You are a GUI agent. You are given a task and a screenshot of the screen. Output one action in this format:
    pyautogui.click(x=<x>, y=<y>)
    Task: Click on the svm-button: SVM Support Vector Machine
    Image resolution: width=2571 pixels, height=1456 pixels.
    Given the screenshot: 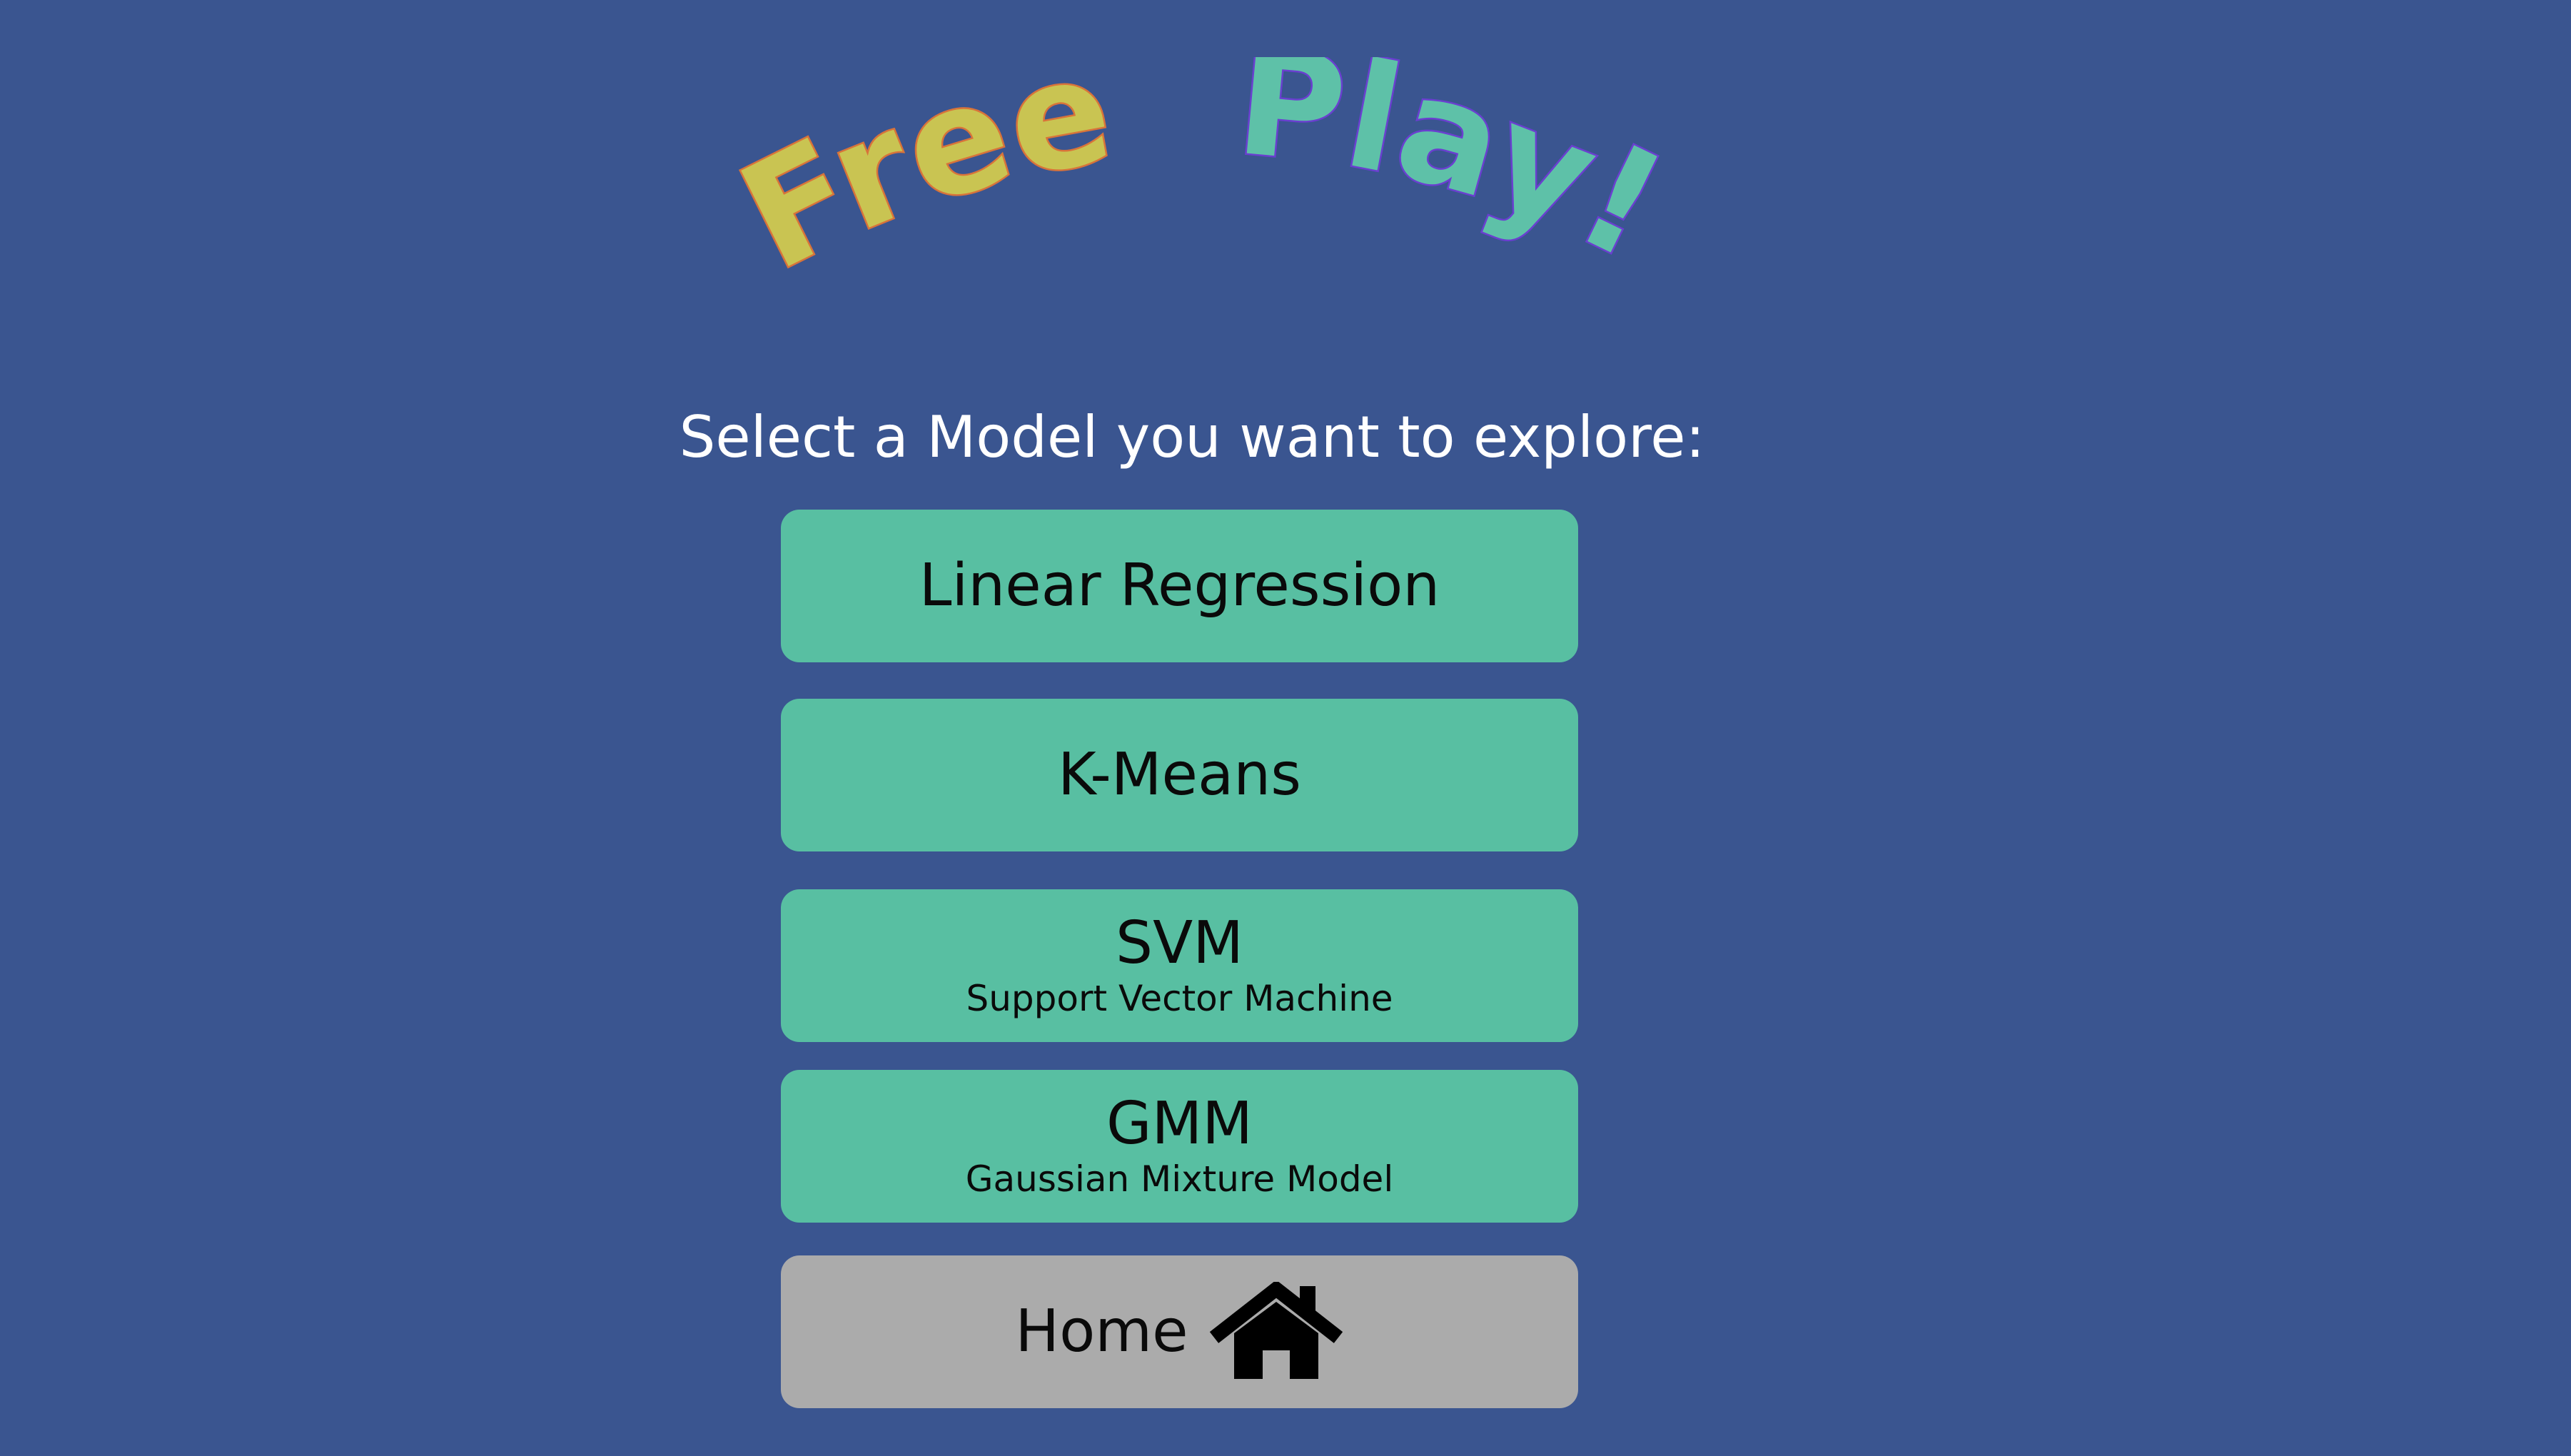 What is the action you would take?
    pyautogui.click(x=1179, y=965)
    